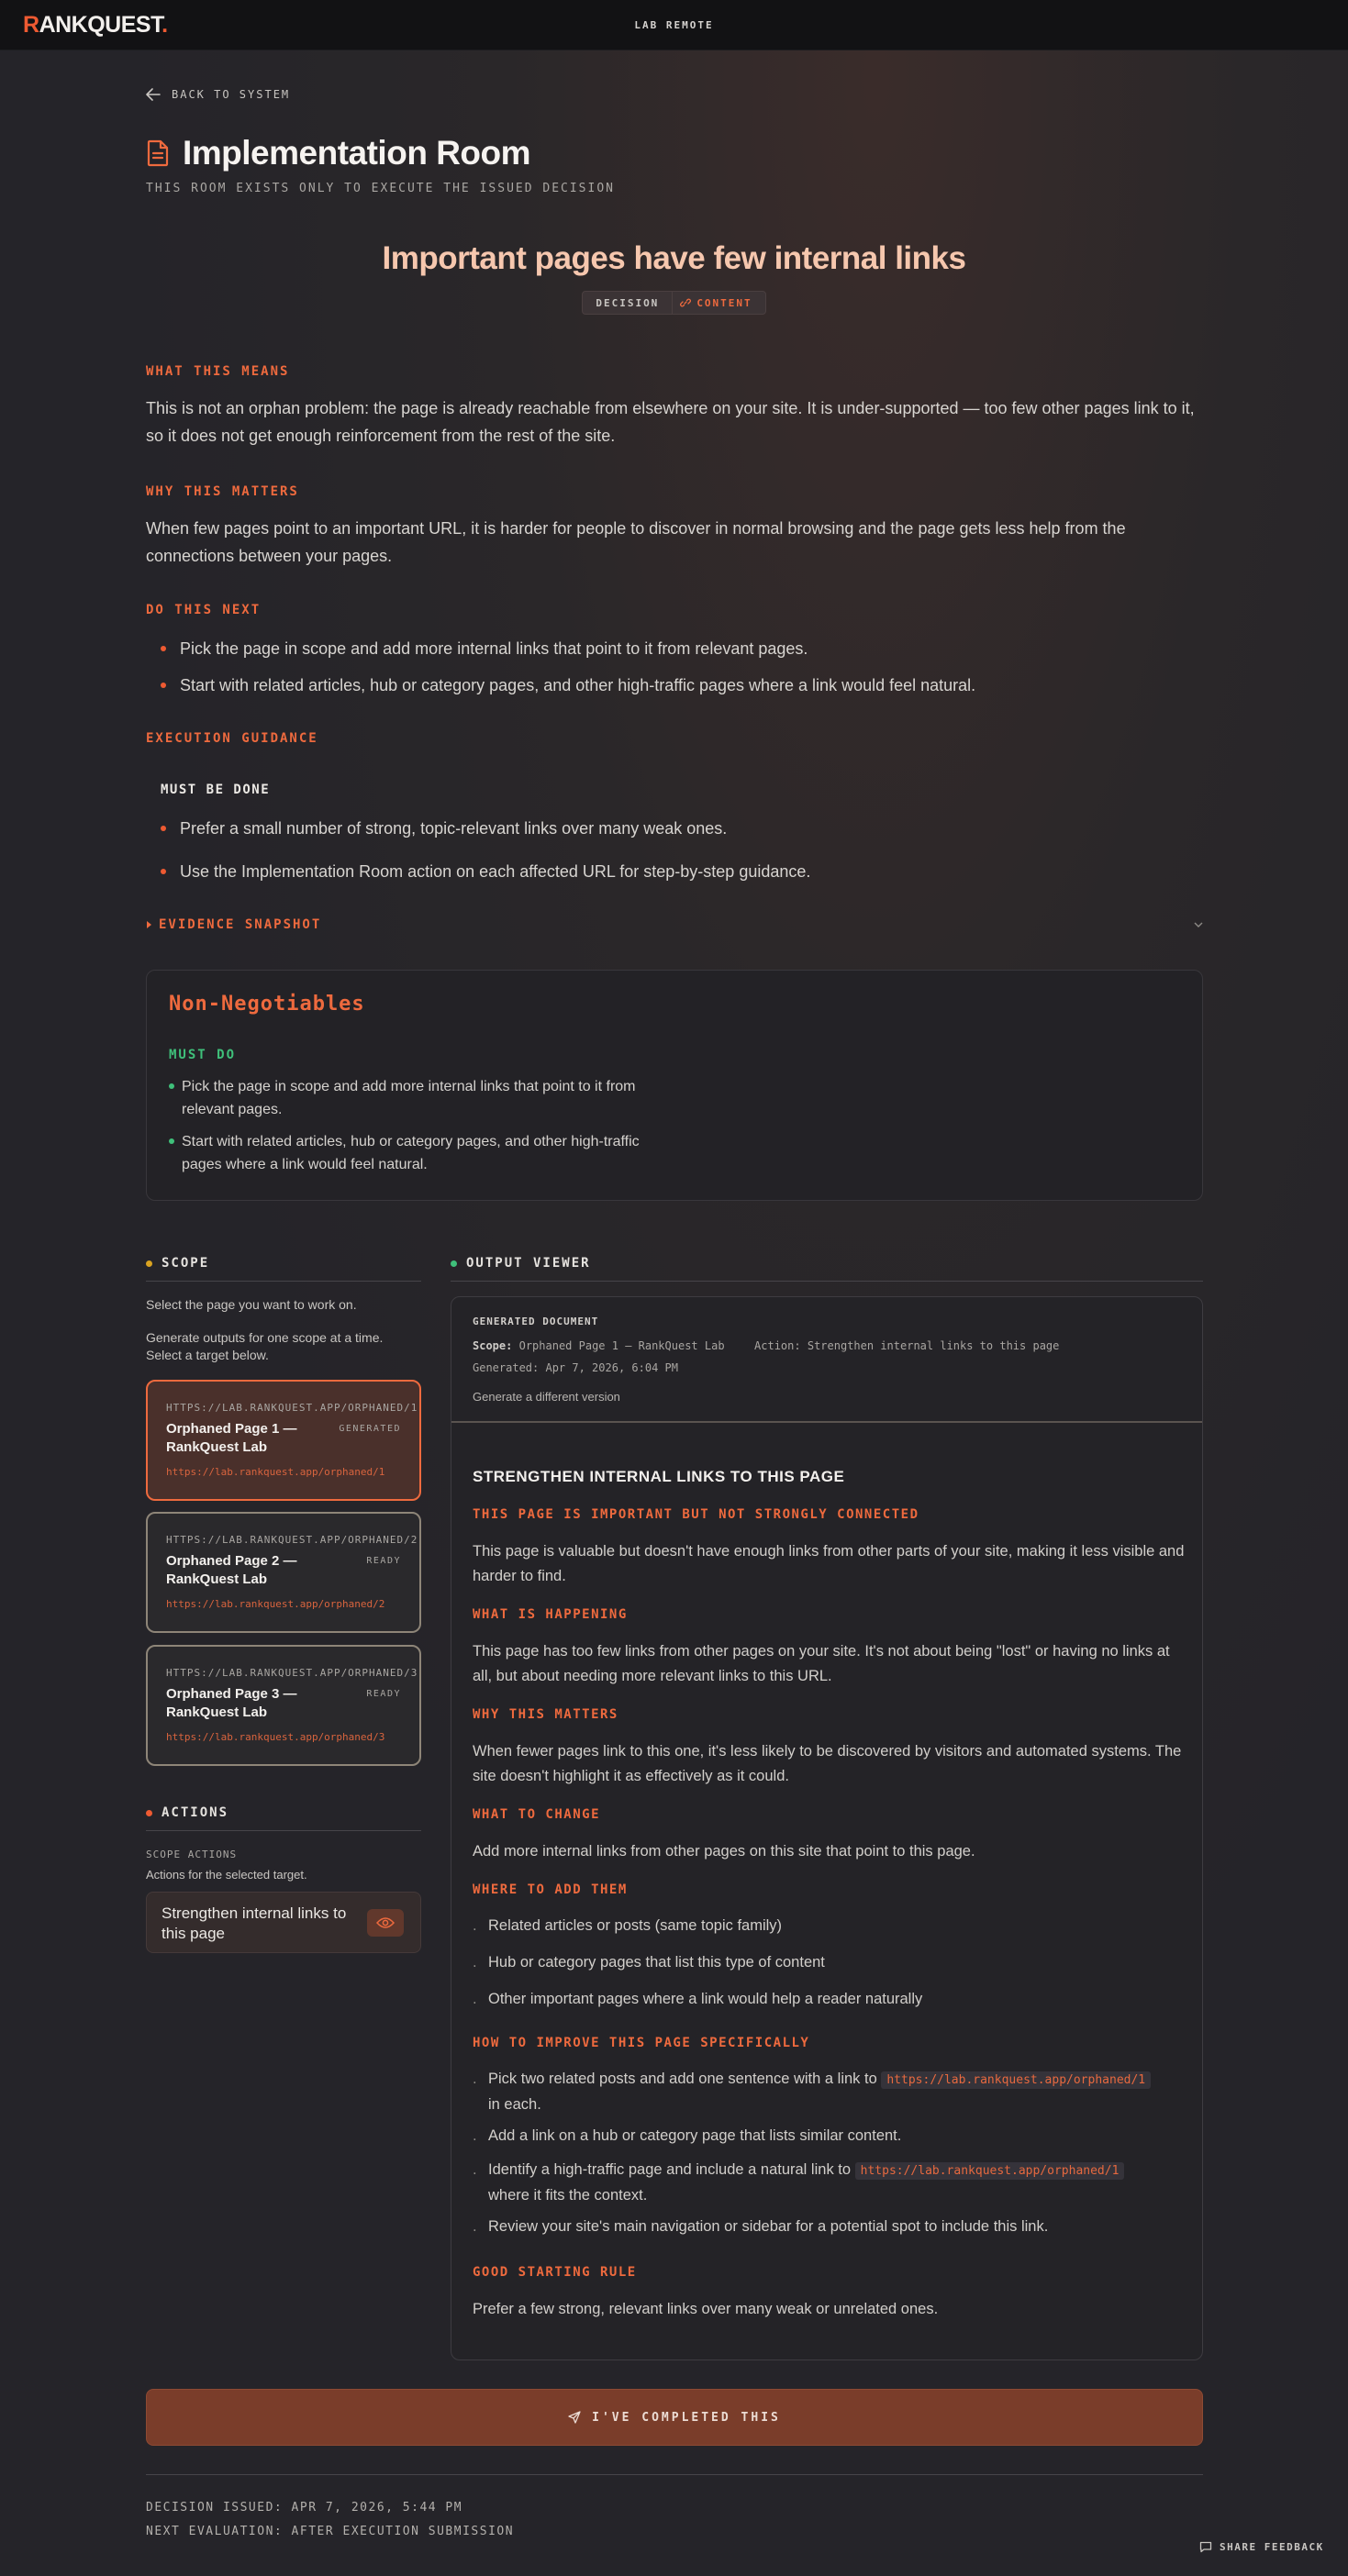 Image resolution: width=1348 pixels, height=2576 pixels. I want to click on environment-label: LAB REMOTE, so click(674, 25).